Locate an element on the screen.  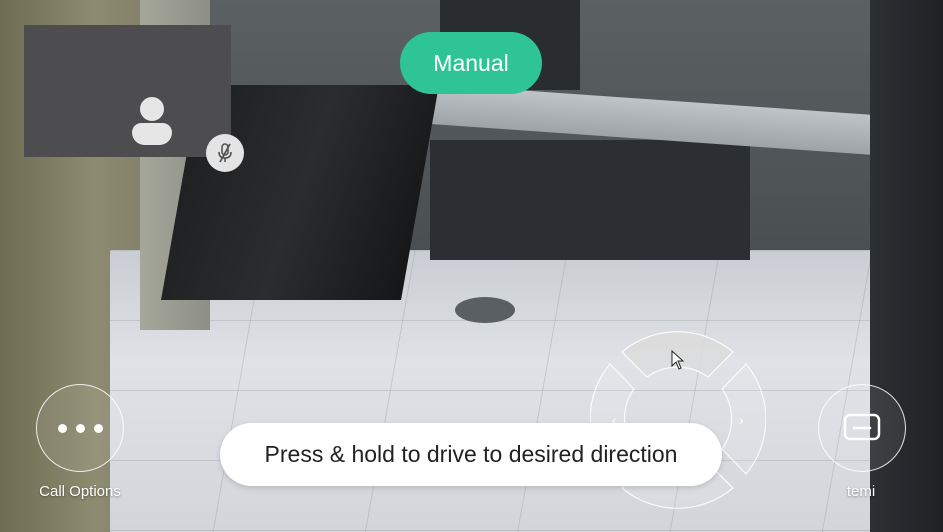
mouse-cursor-icon is located at coordinates (678, 360).